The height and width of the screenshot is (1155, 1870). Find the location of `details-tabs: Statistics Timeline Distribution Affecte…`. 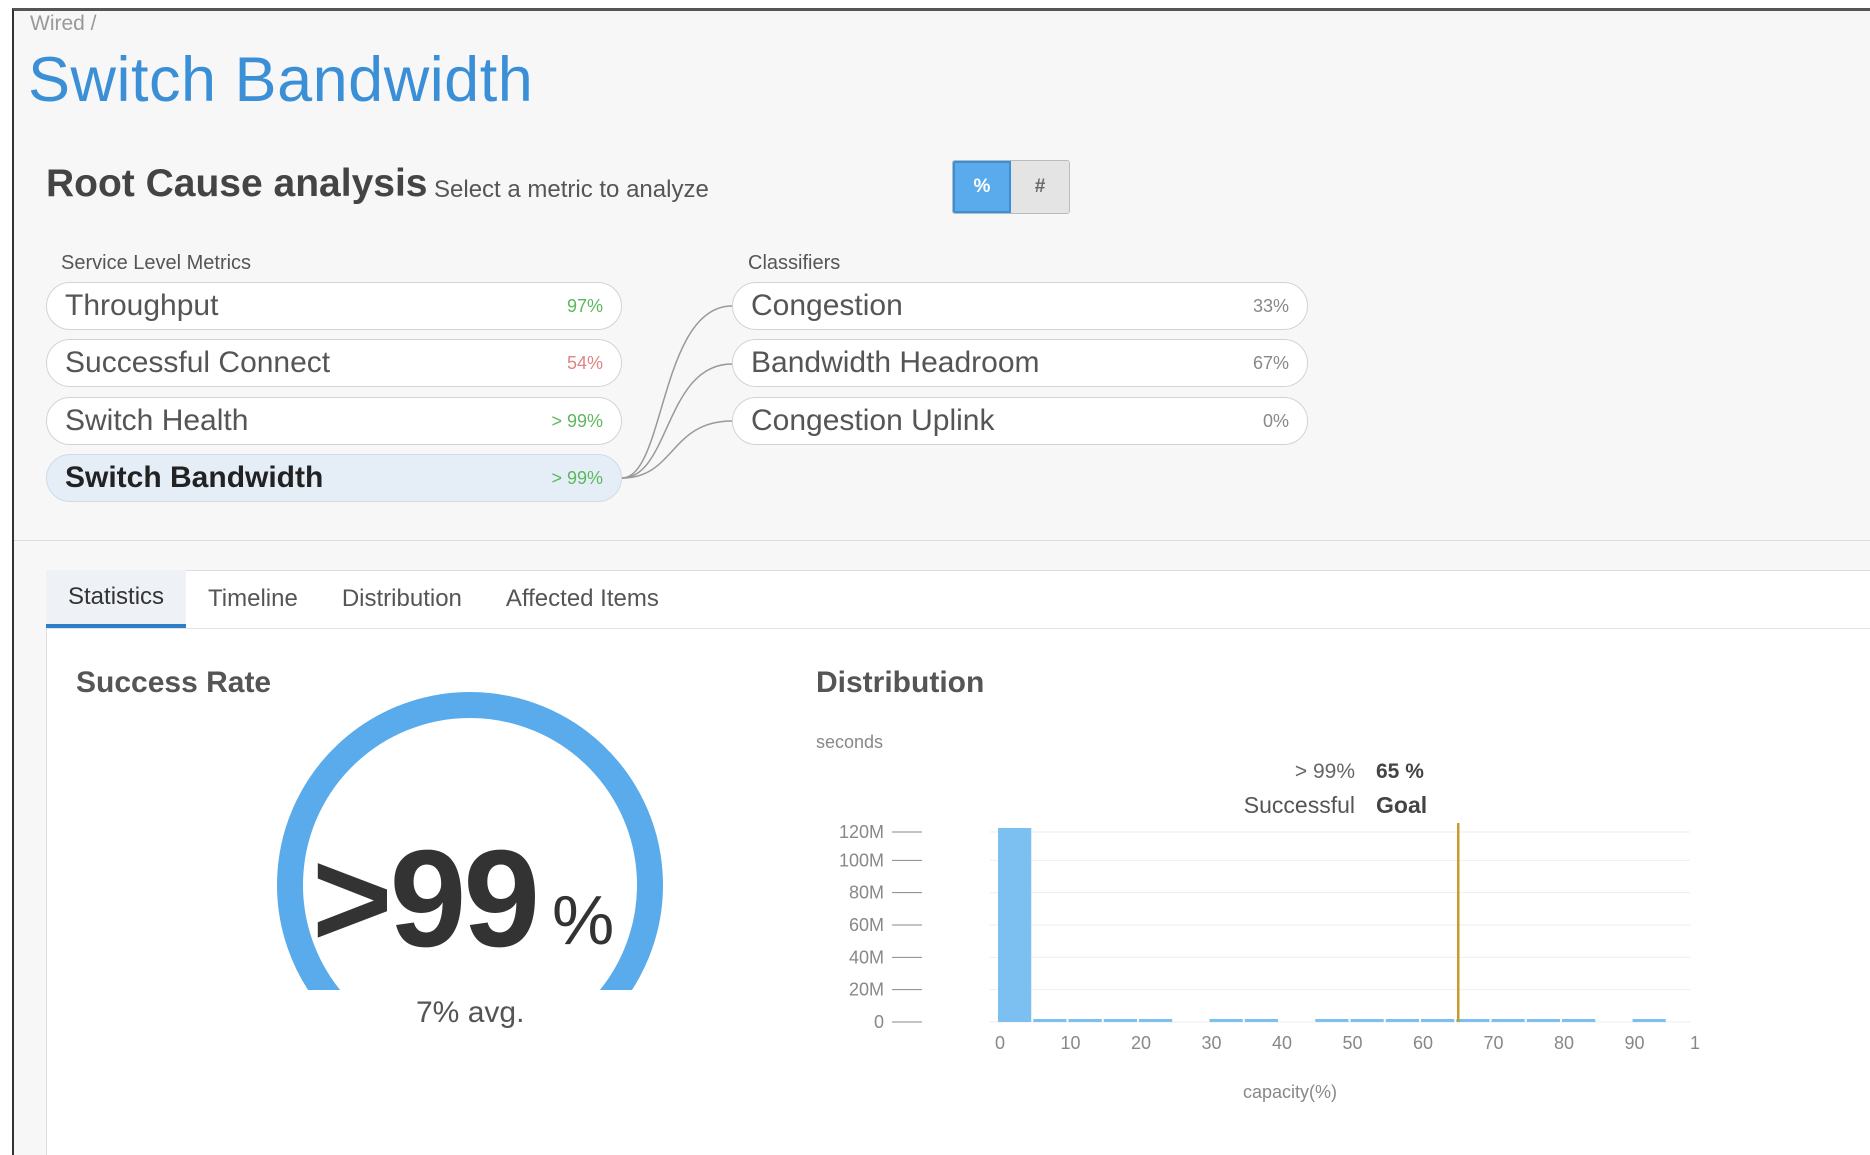

details-tabs: Statistics Timeline Distribution Affecte… is located at coordinates (363, 599).